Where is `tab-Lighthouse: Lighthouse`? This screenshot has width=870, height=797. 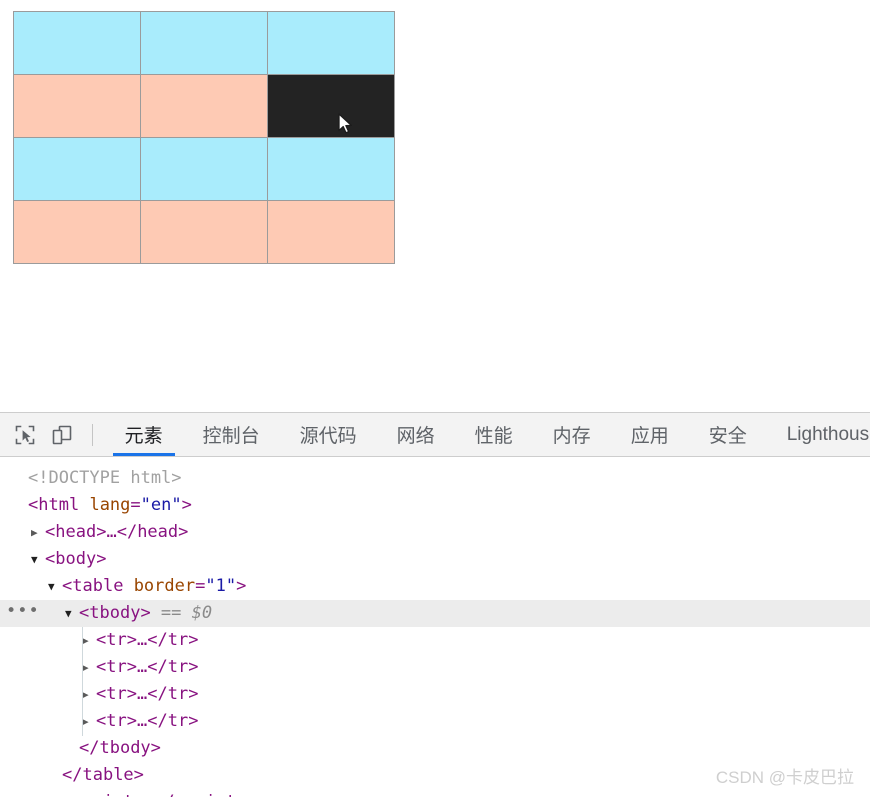 tab-Lighthouse: Lighthouse is located at coordinates (818, 434).